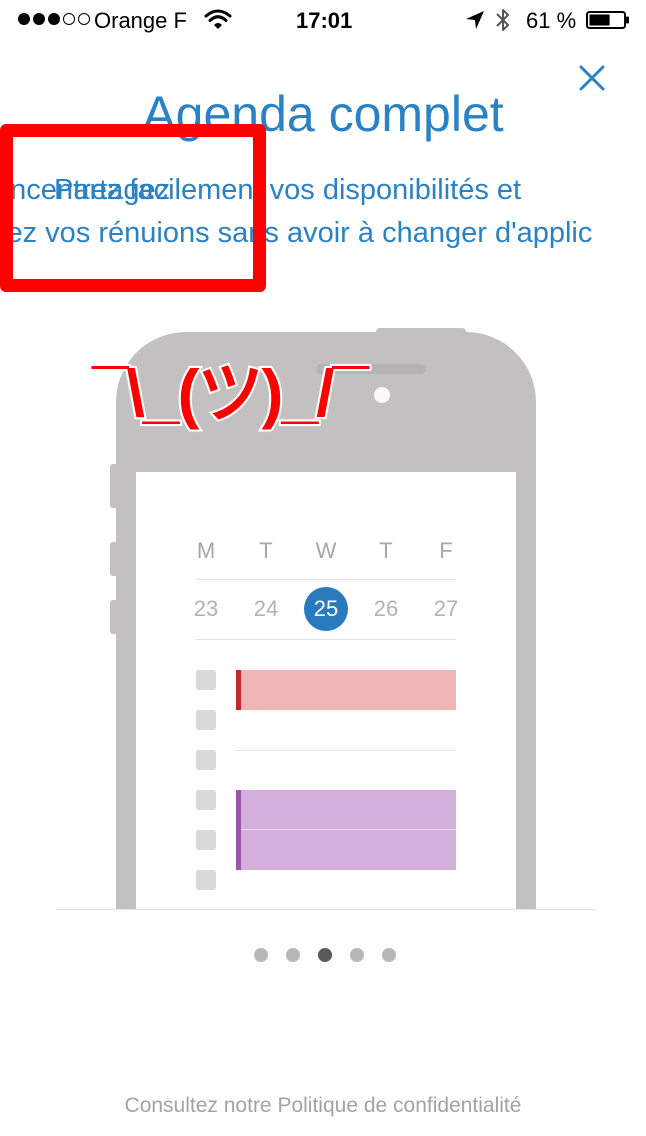  Describe the element at coordinates (326, 609) in the screenshot. I see `calendar-day-selected: 25` at that location.